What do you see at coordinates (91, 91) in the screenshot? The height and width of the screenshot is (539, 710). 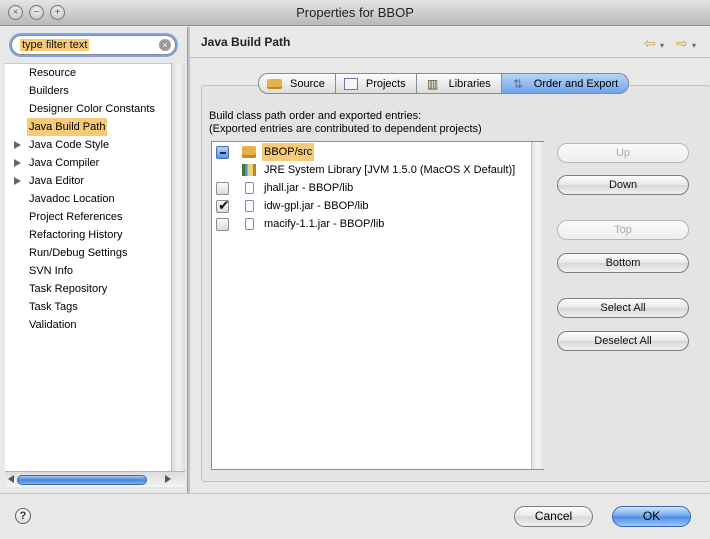 I see `sidebar-item: Builders` at bounding box center [91, 91].